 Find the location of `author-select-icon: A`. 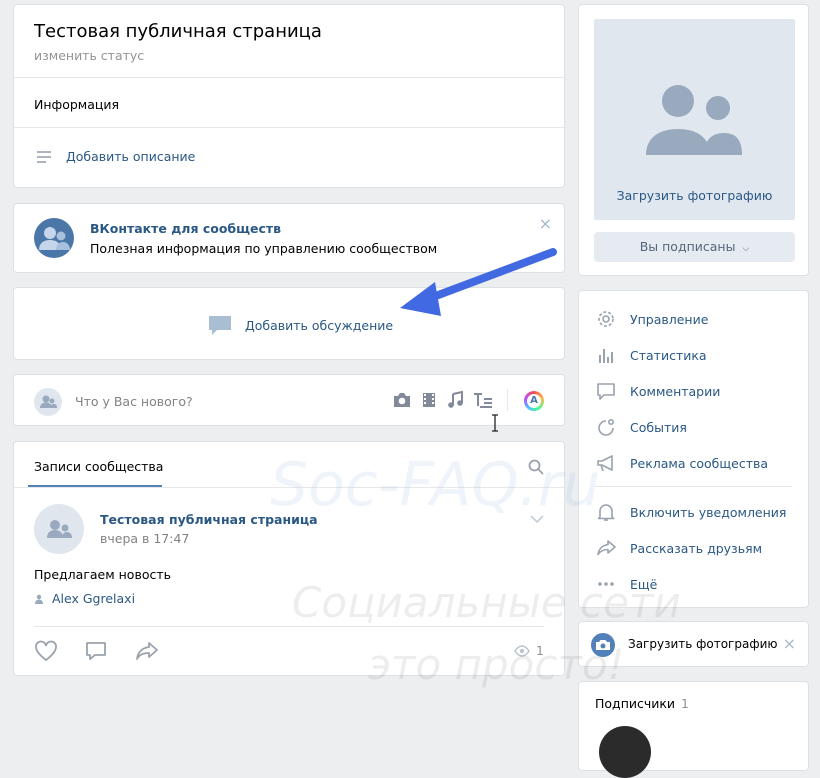

author-select-icon: A is located at coordinates (534, 401).